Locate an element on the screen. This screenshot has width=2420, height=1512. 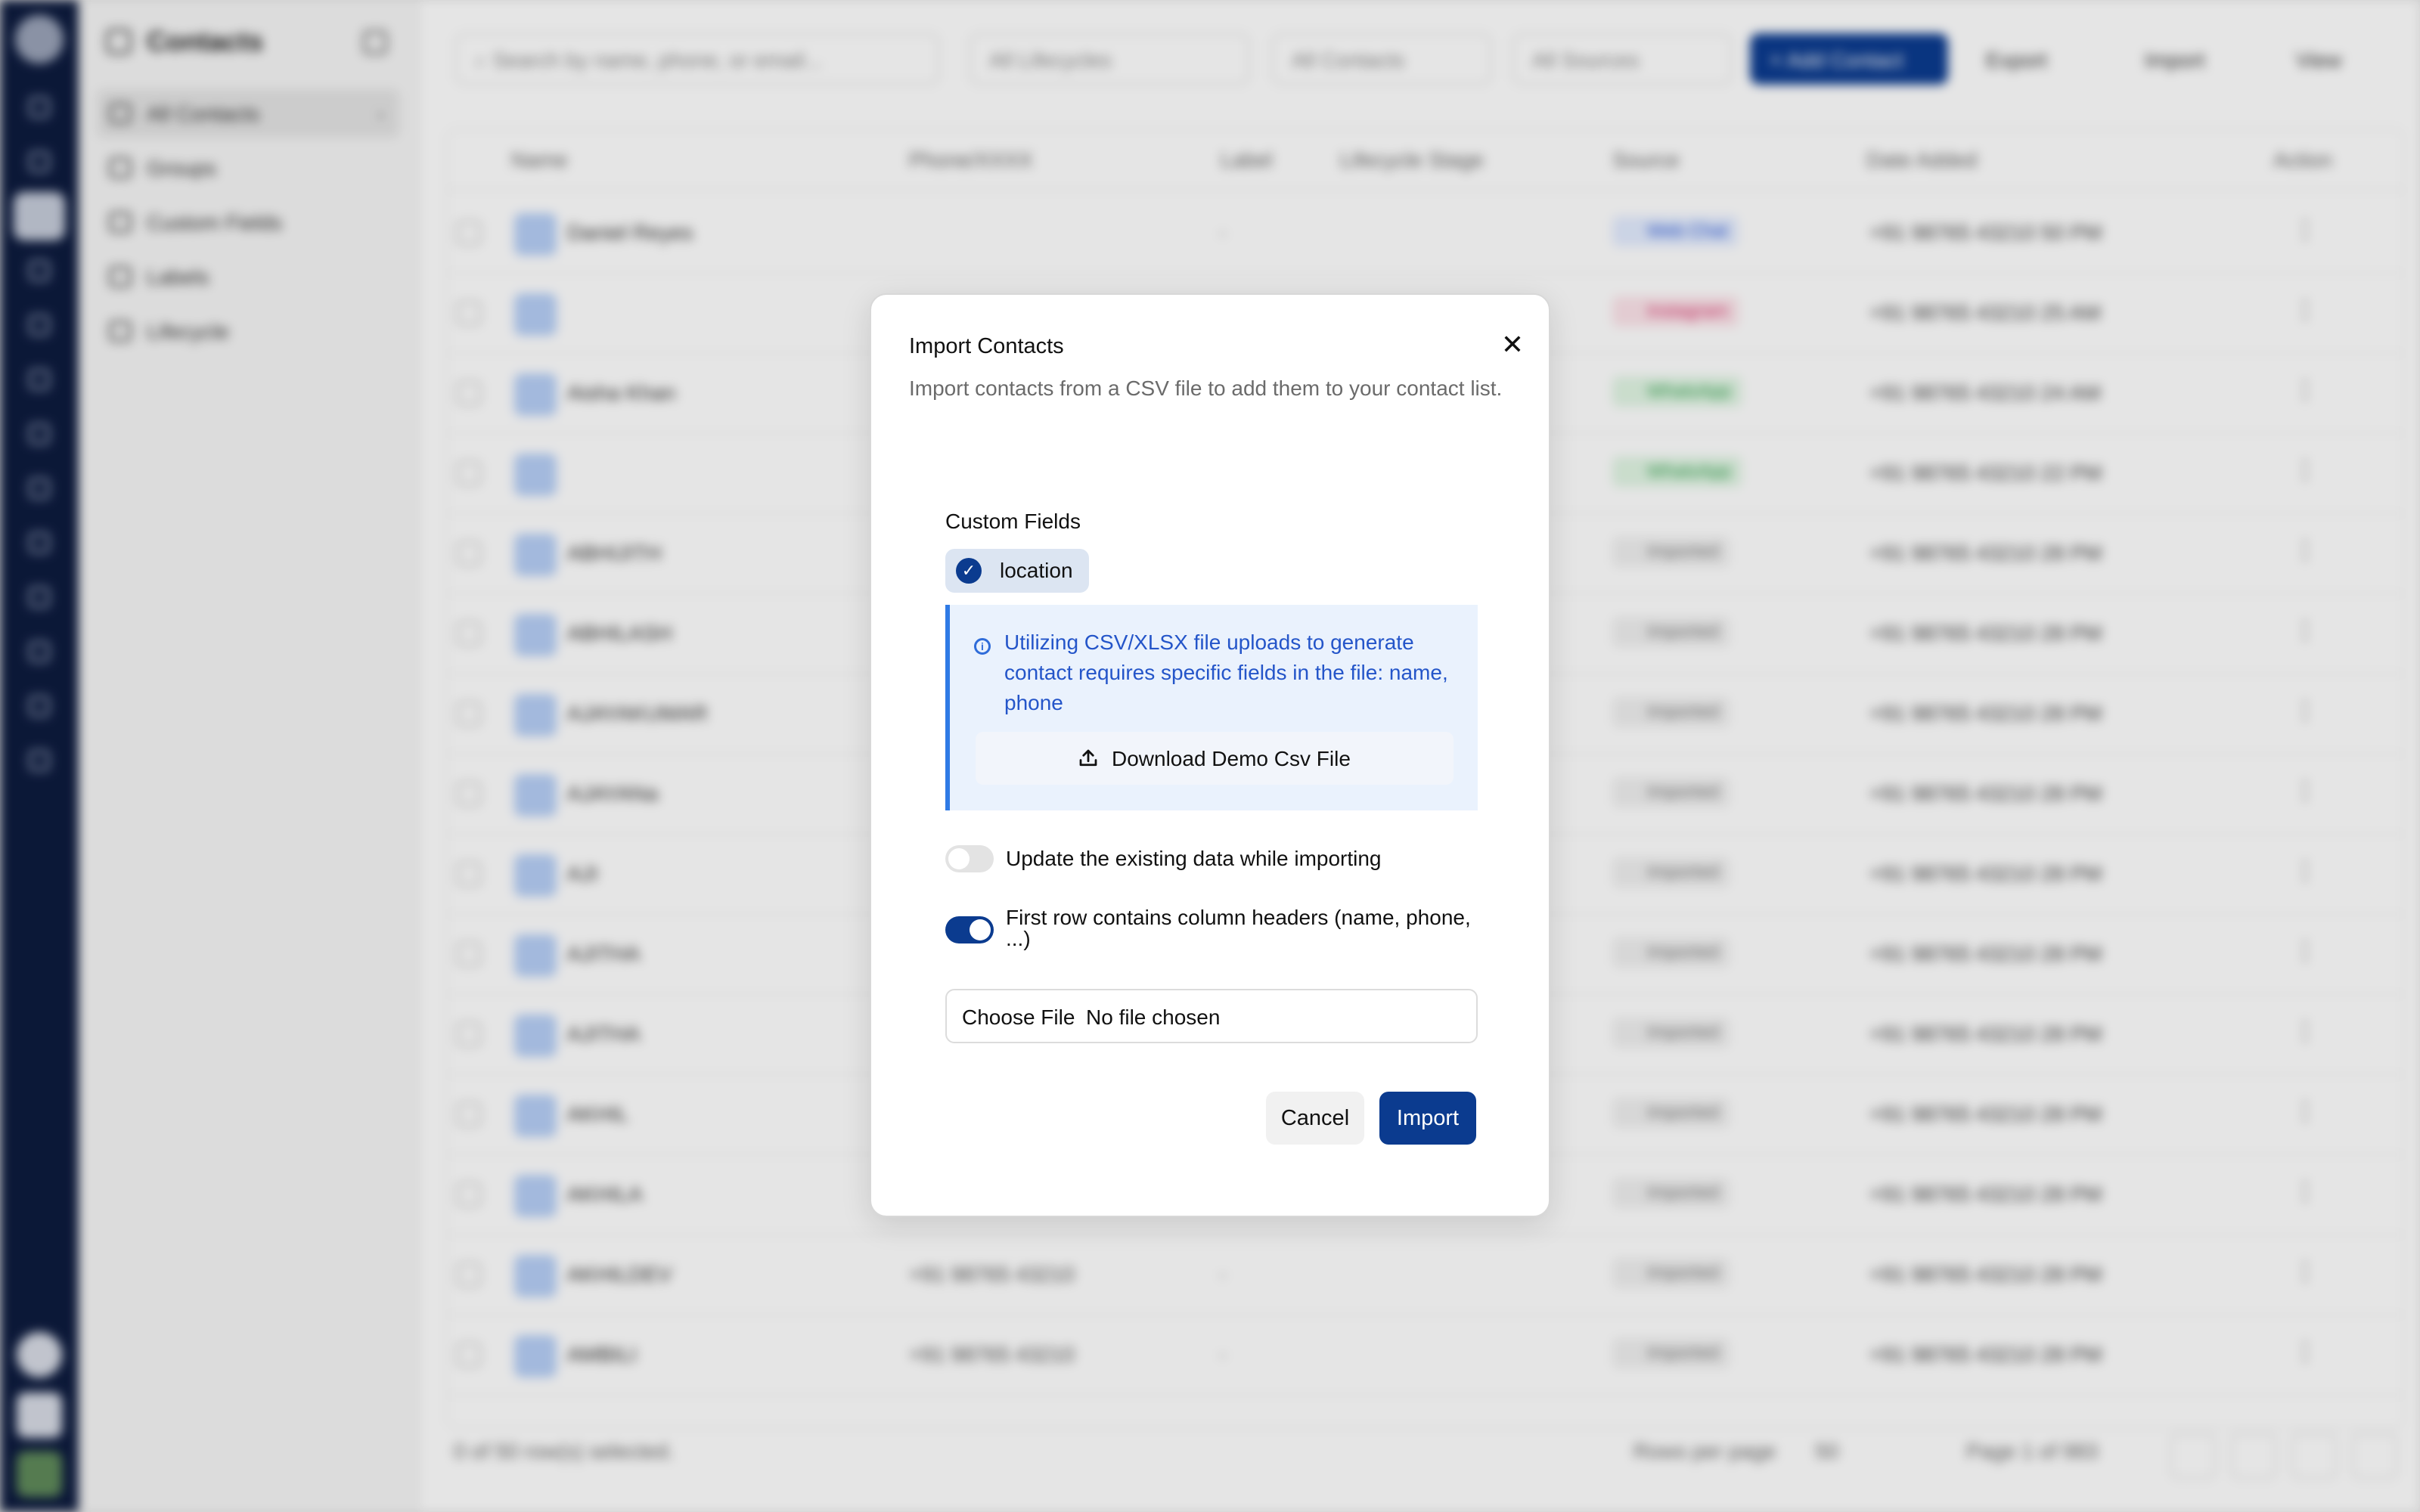
column-headers-toggle is located at coordinates (970, 929).